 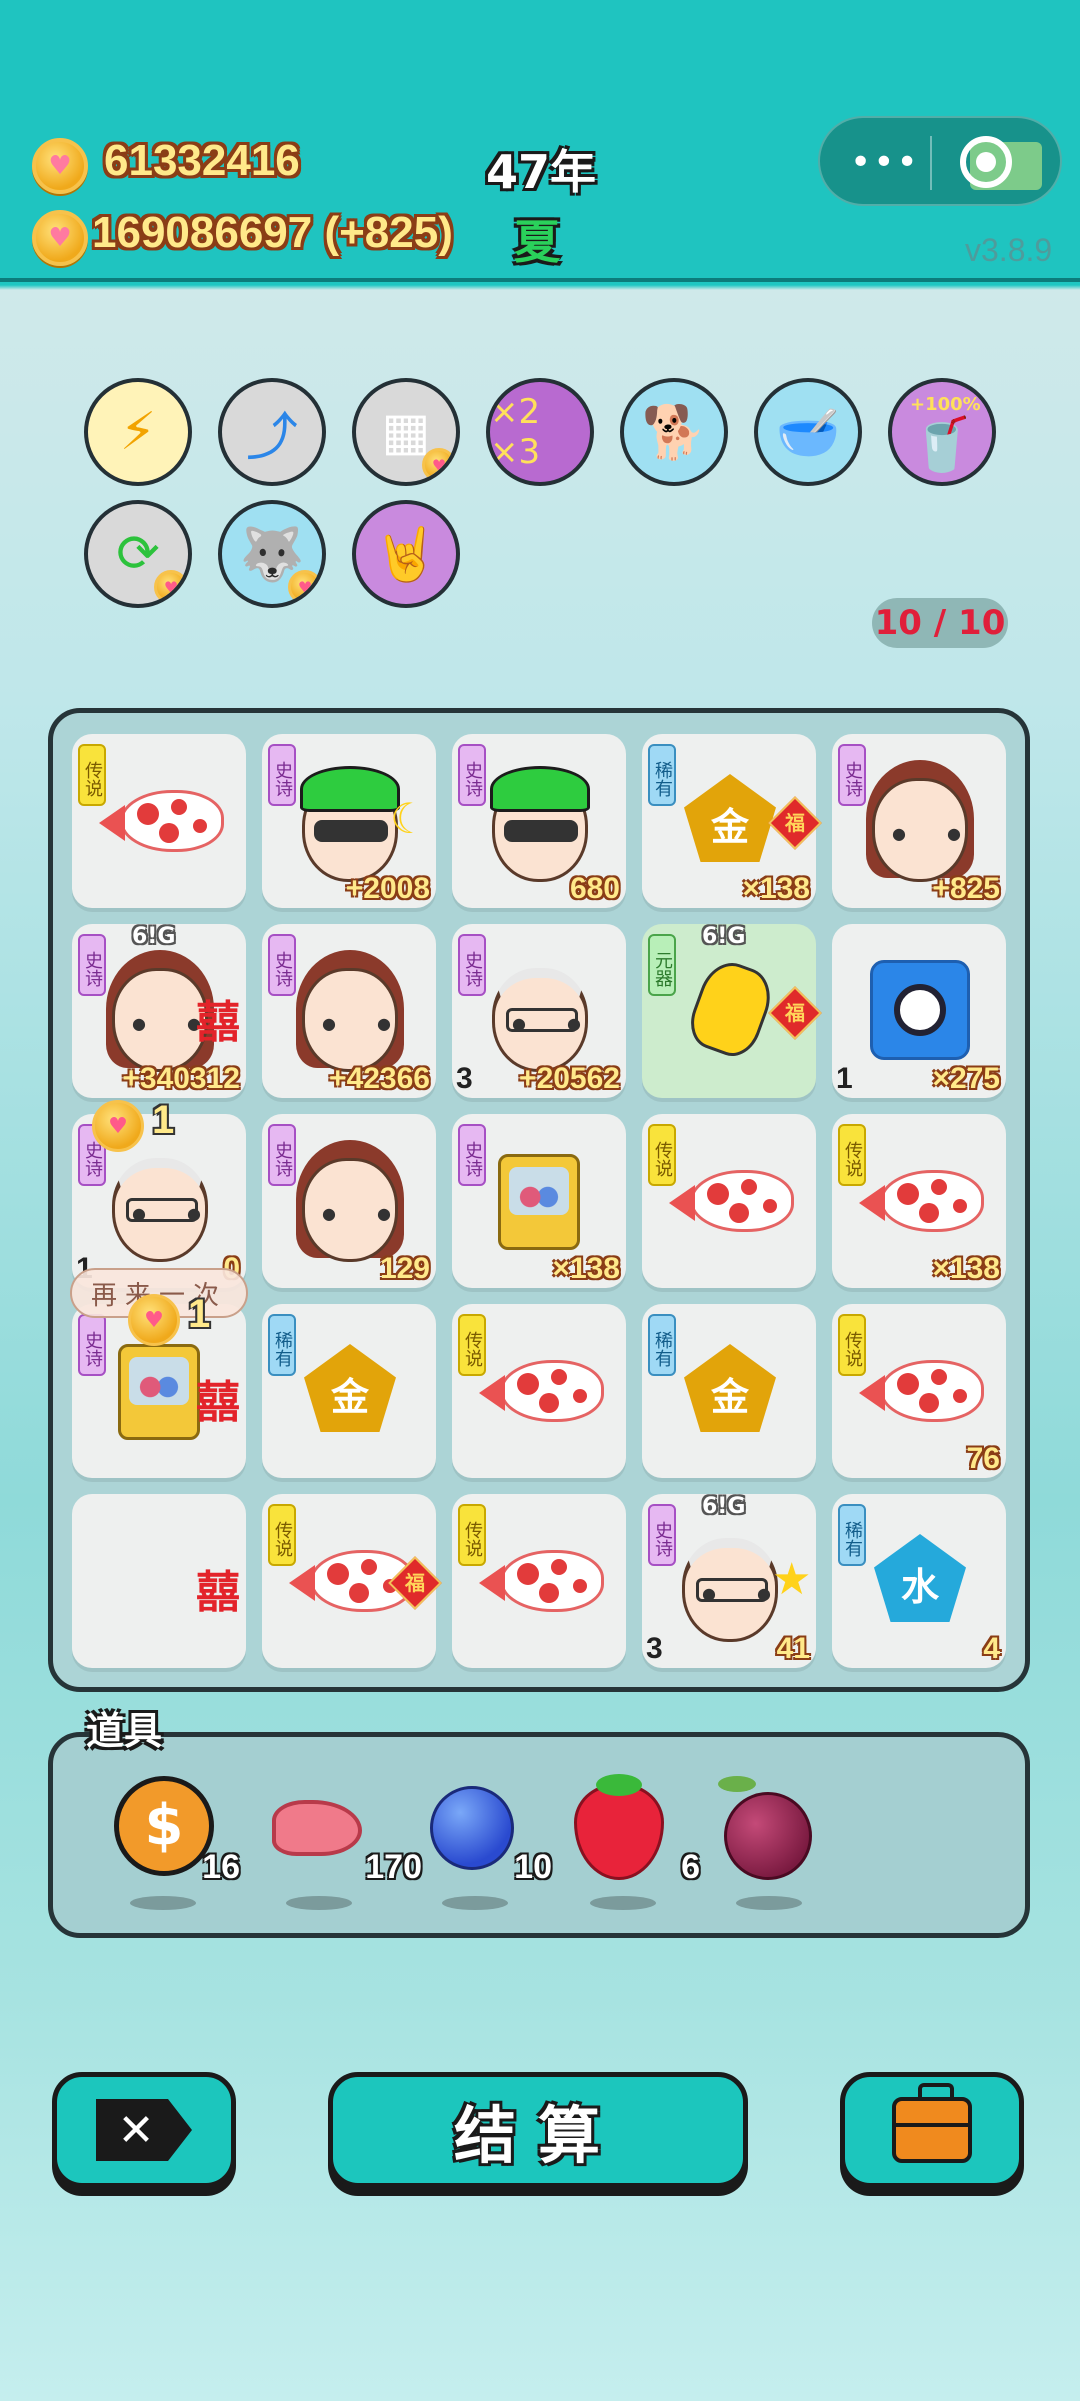 I want to click on arrow-up-icon: ⤴, so click(x=271, y=437).